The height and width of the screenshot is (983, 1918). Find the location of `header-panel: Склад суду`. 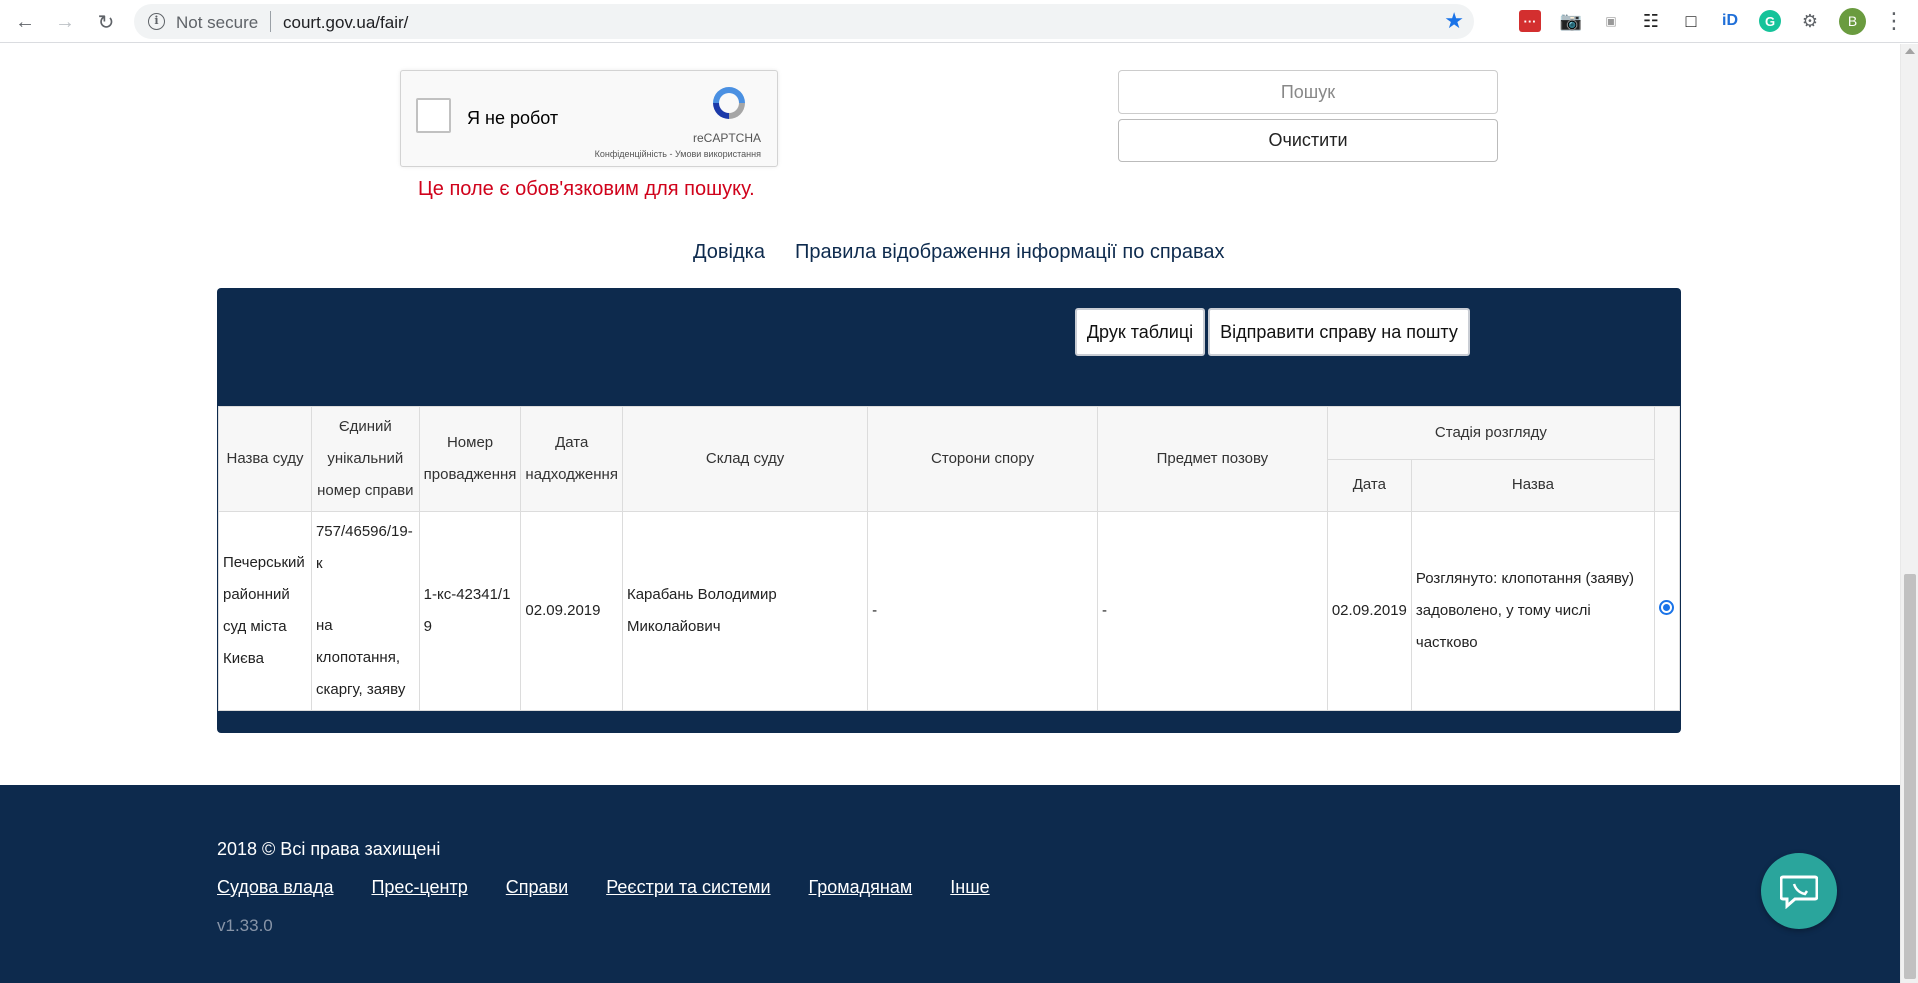

header-panel: Склад суду is located at coordinates (745, 459).